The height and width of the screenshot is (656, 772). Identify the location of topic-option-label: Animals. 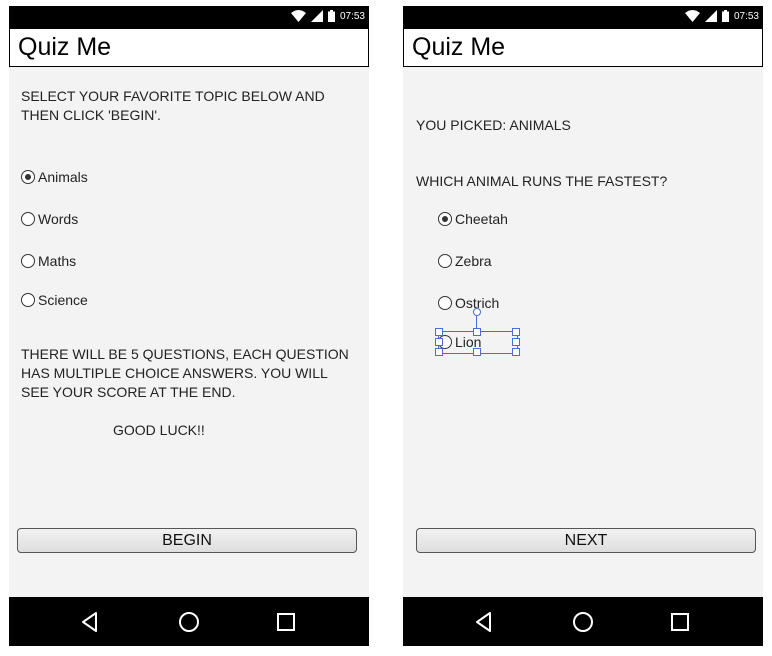
(63, 177).